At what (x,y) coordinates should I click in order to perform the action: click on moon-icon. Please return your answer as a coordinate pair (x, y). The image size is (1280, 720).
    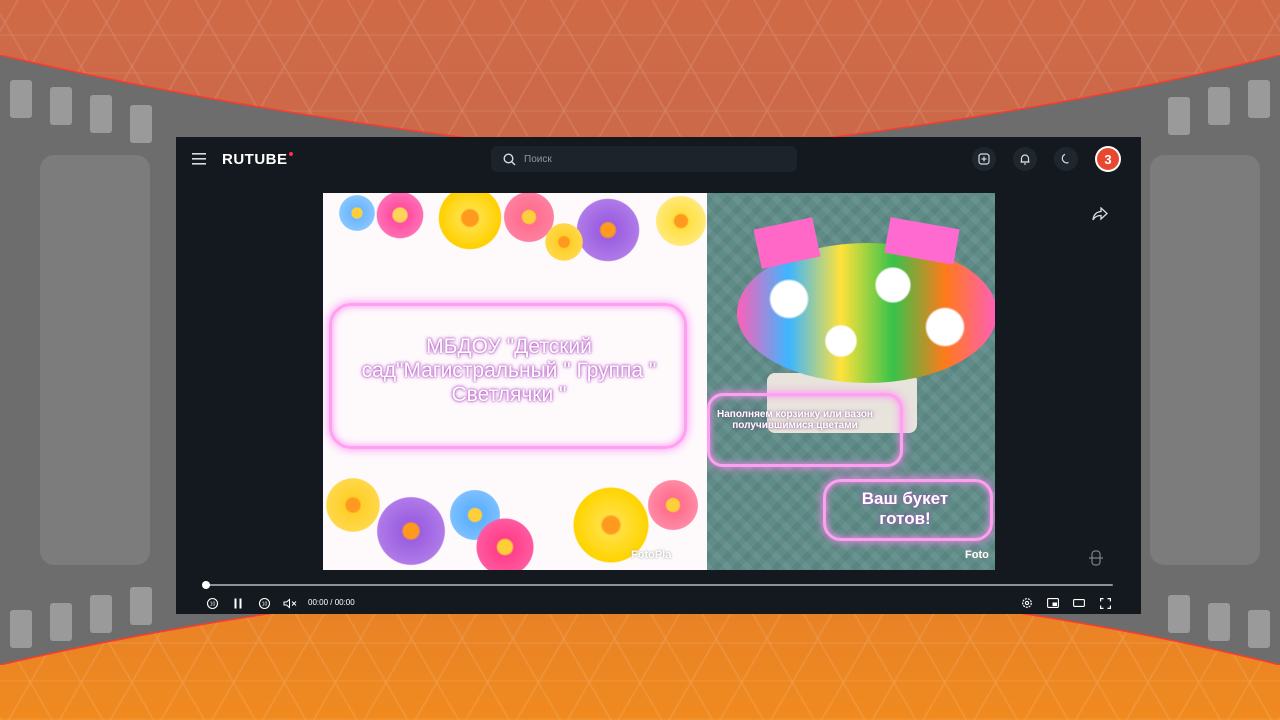
    Looking at the image, I should click on (1065, 158).